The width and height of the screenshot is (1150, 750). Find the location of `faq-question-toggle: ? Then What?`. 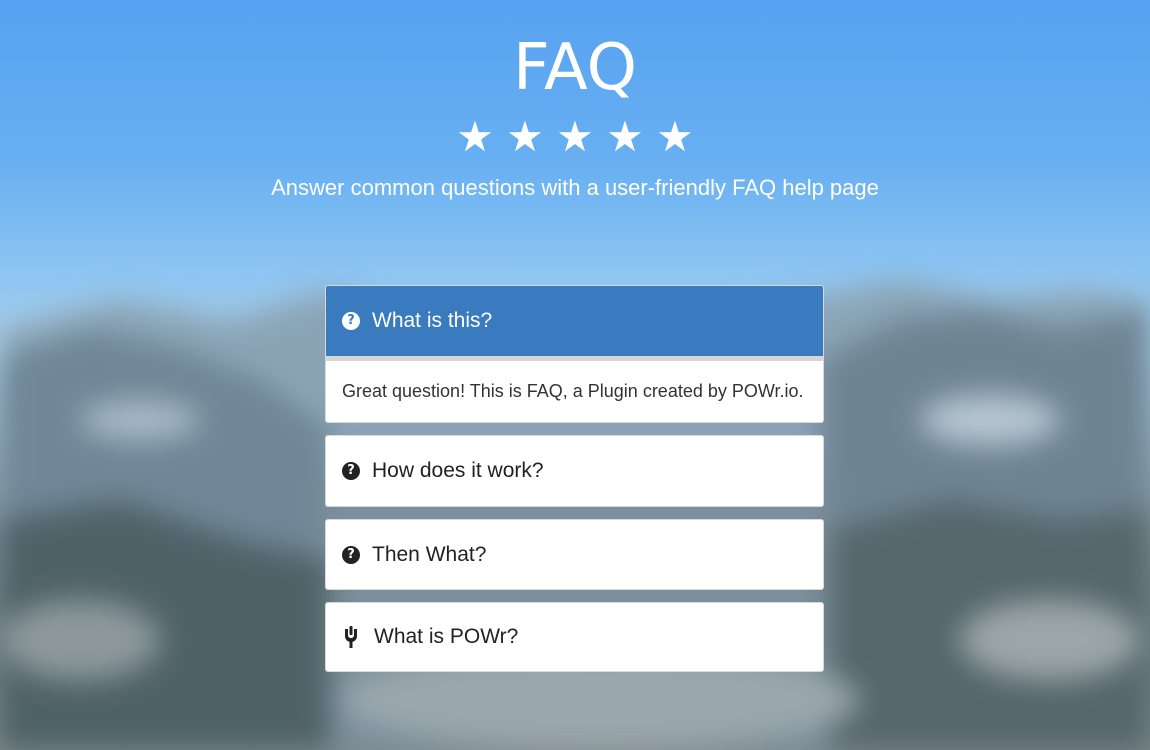

faq-question-toggle: ? Then What? is located at coordinates (574, 554).